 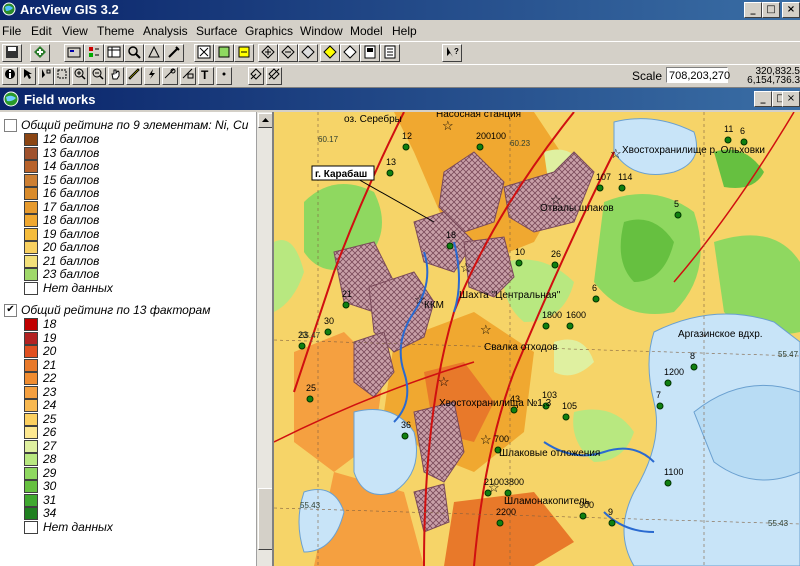 I want to click on identify-icon, so click(x=10, y=76).